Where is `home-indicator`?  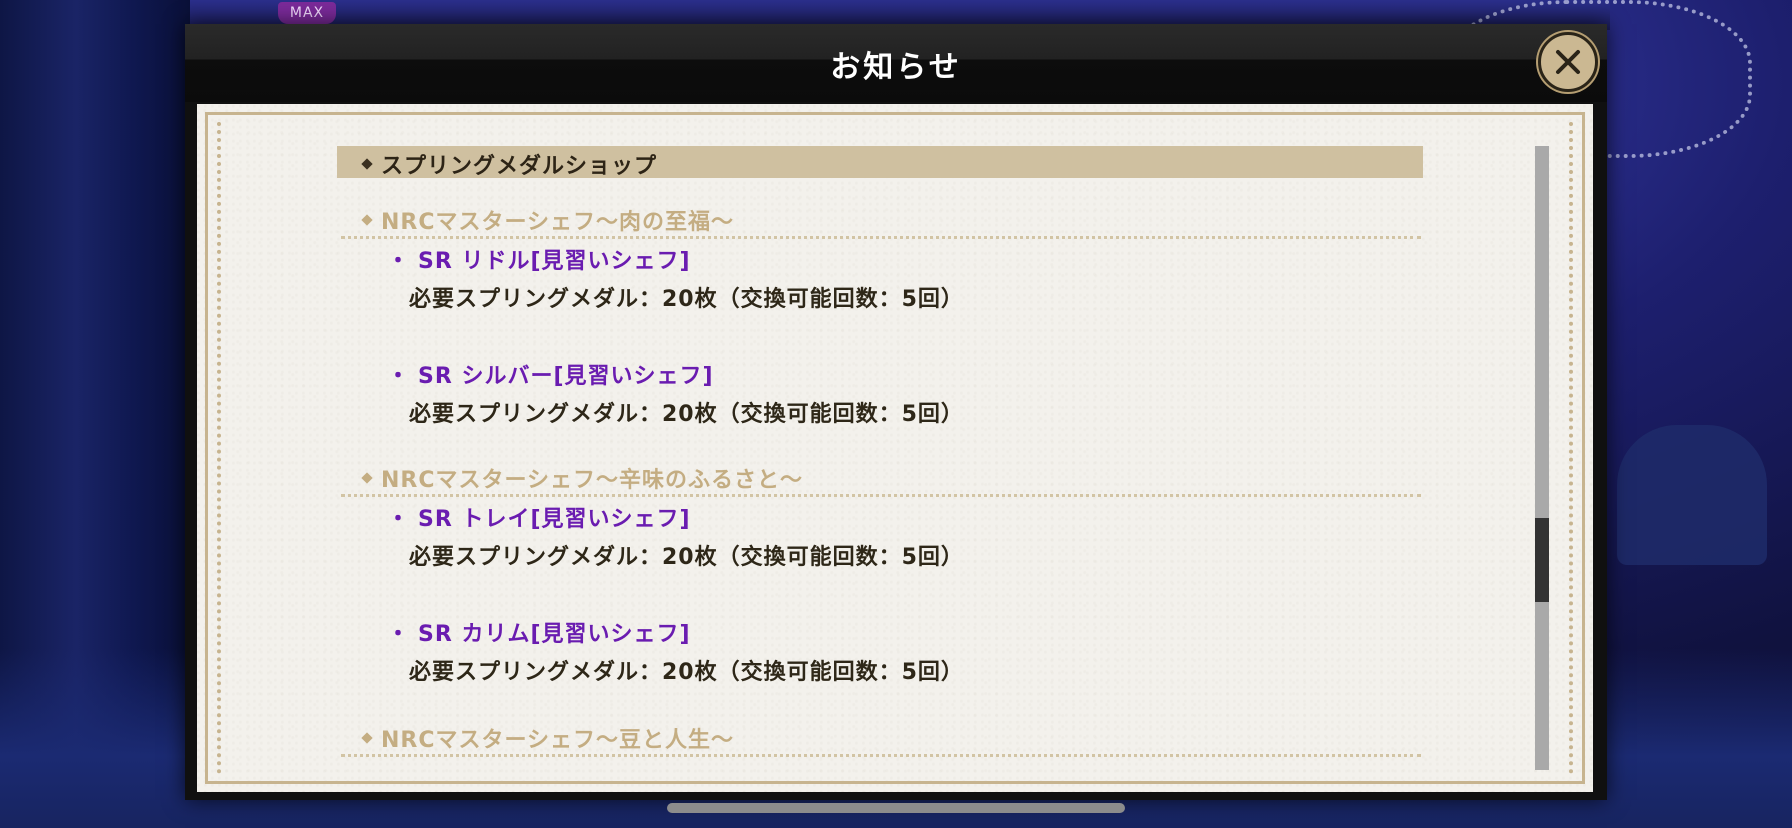 home-indicator is located at coordinates (896, 808).